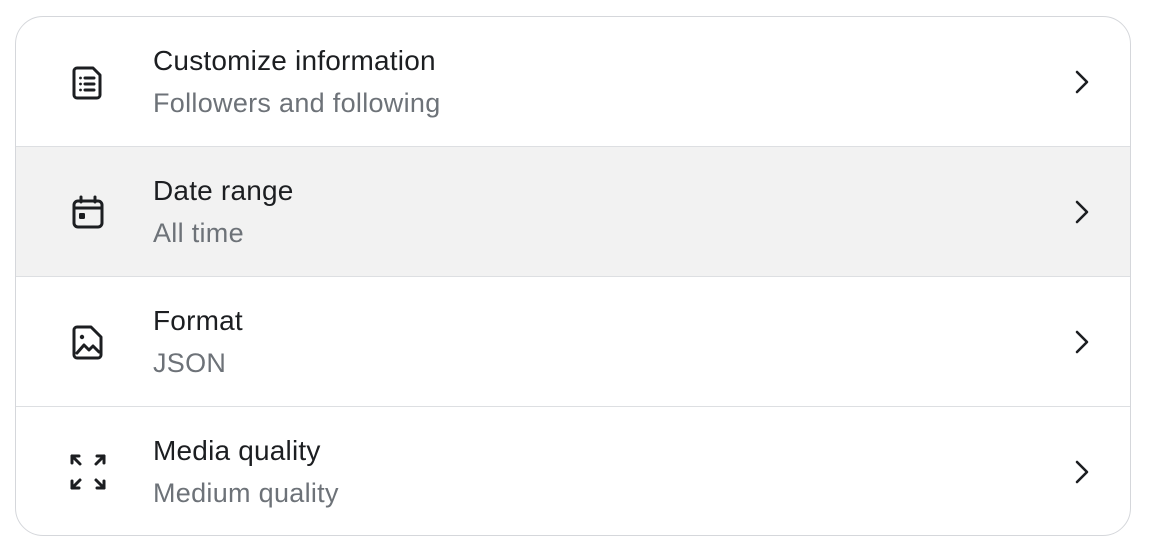 The image size is (1149, 554). I want to click on settings-row-text: Media quality Medium quality, so click(246, 472).